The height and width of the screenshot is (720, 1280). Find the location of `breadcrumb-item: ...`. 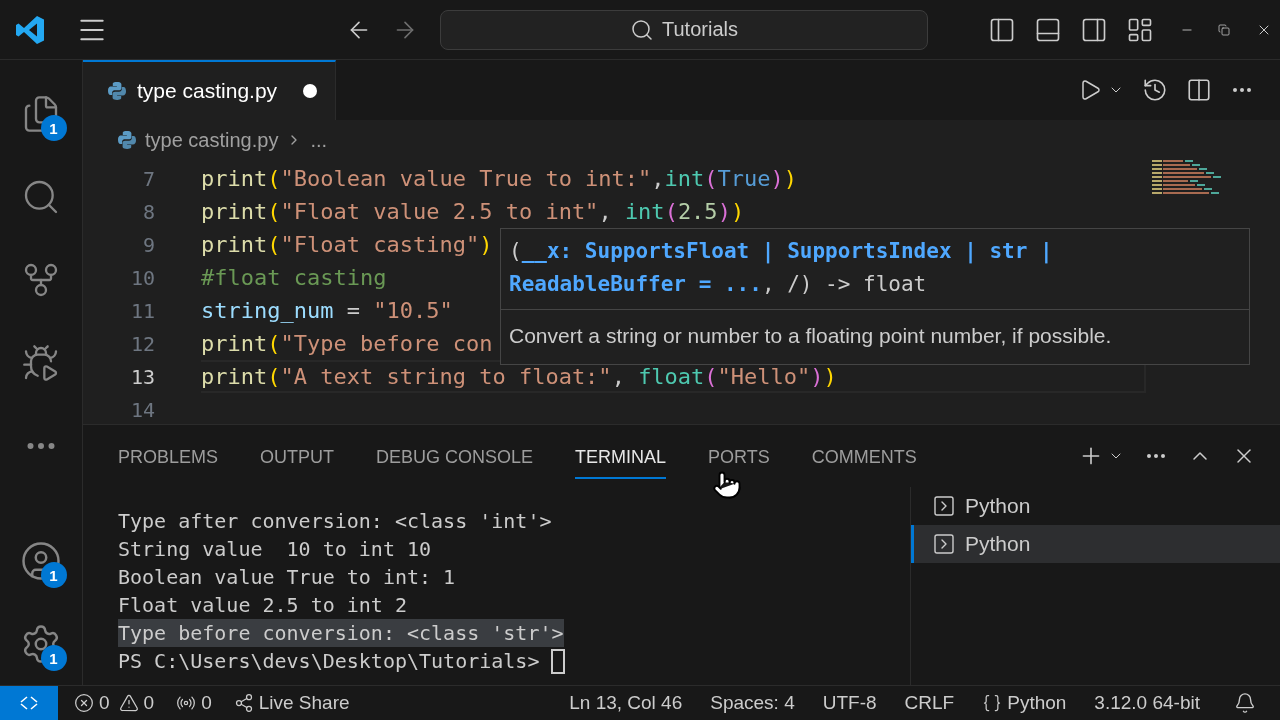

breadcrumb-item: ... is located at coordinates (319, 140).